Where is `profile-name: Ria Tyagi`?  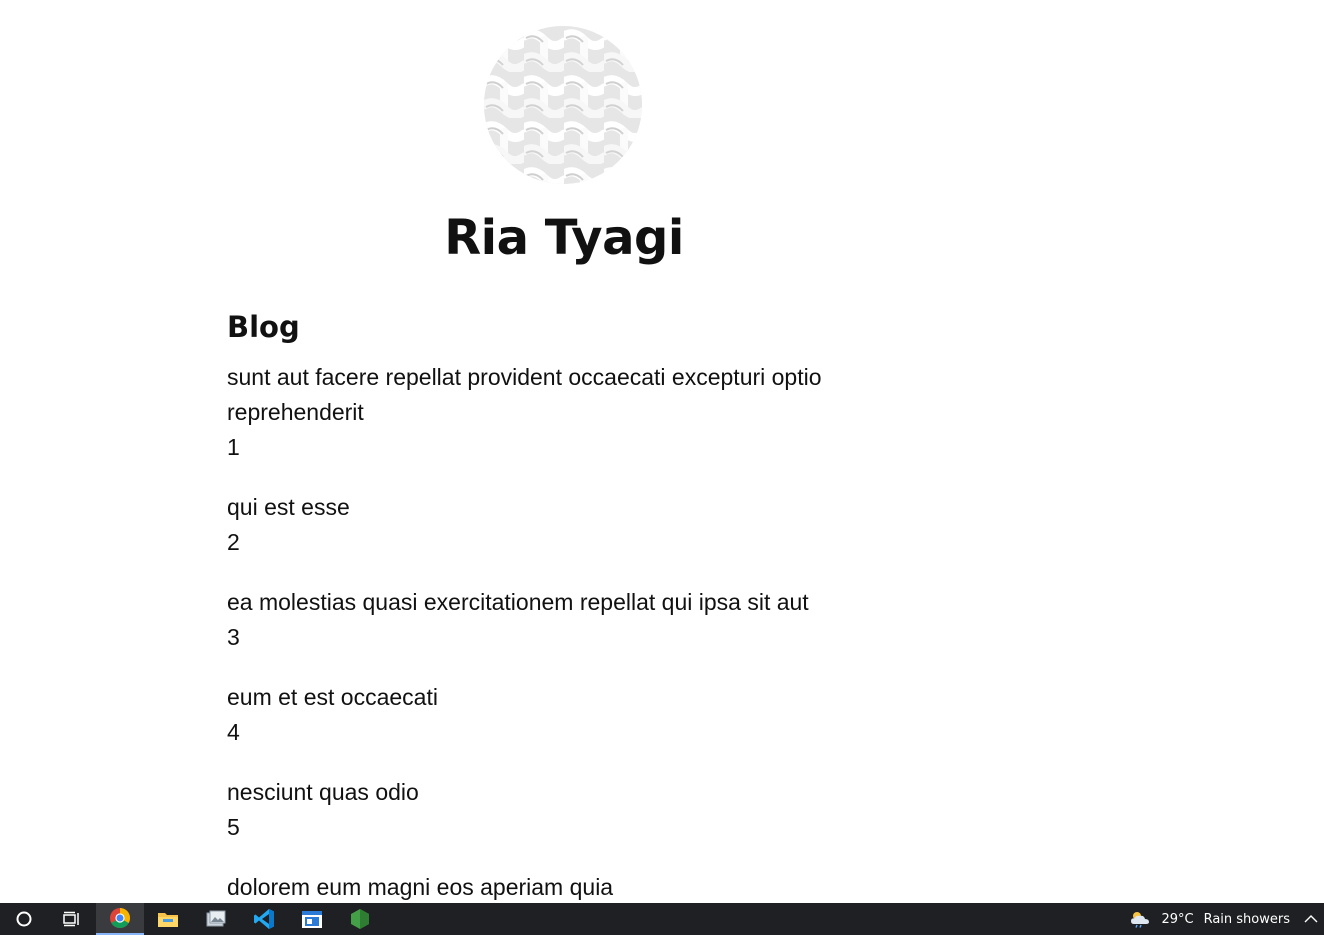 profile-name: Ria Tyagi is located at coordinates (564, 238).